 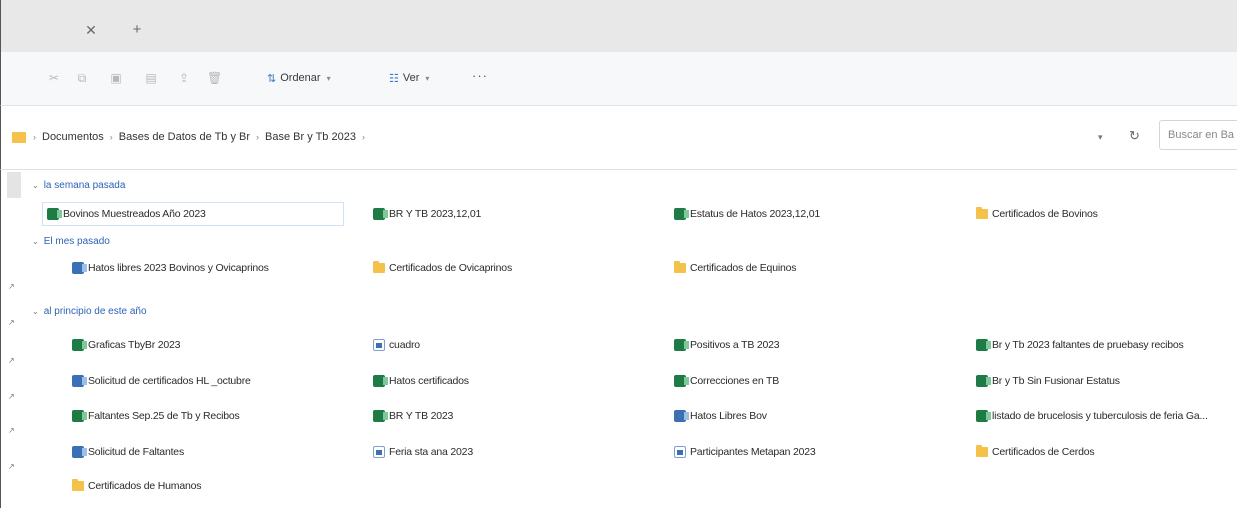 I want to click on close-tab-icon: ✕, so click(x=91, y=30).